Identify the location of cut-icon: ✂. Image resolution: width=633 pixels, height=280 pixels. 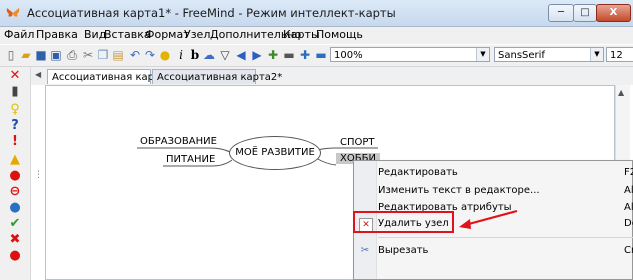
(365, 250).